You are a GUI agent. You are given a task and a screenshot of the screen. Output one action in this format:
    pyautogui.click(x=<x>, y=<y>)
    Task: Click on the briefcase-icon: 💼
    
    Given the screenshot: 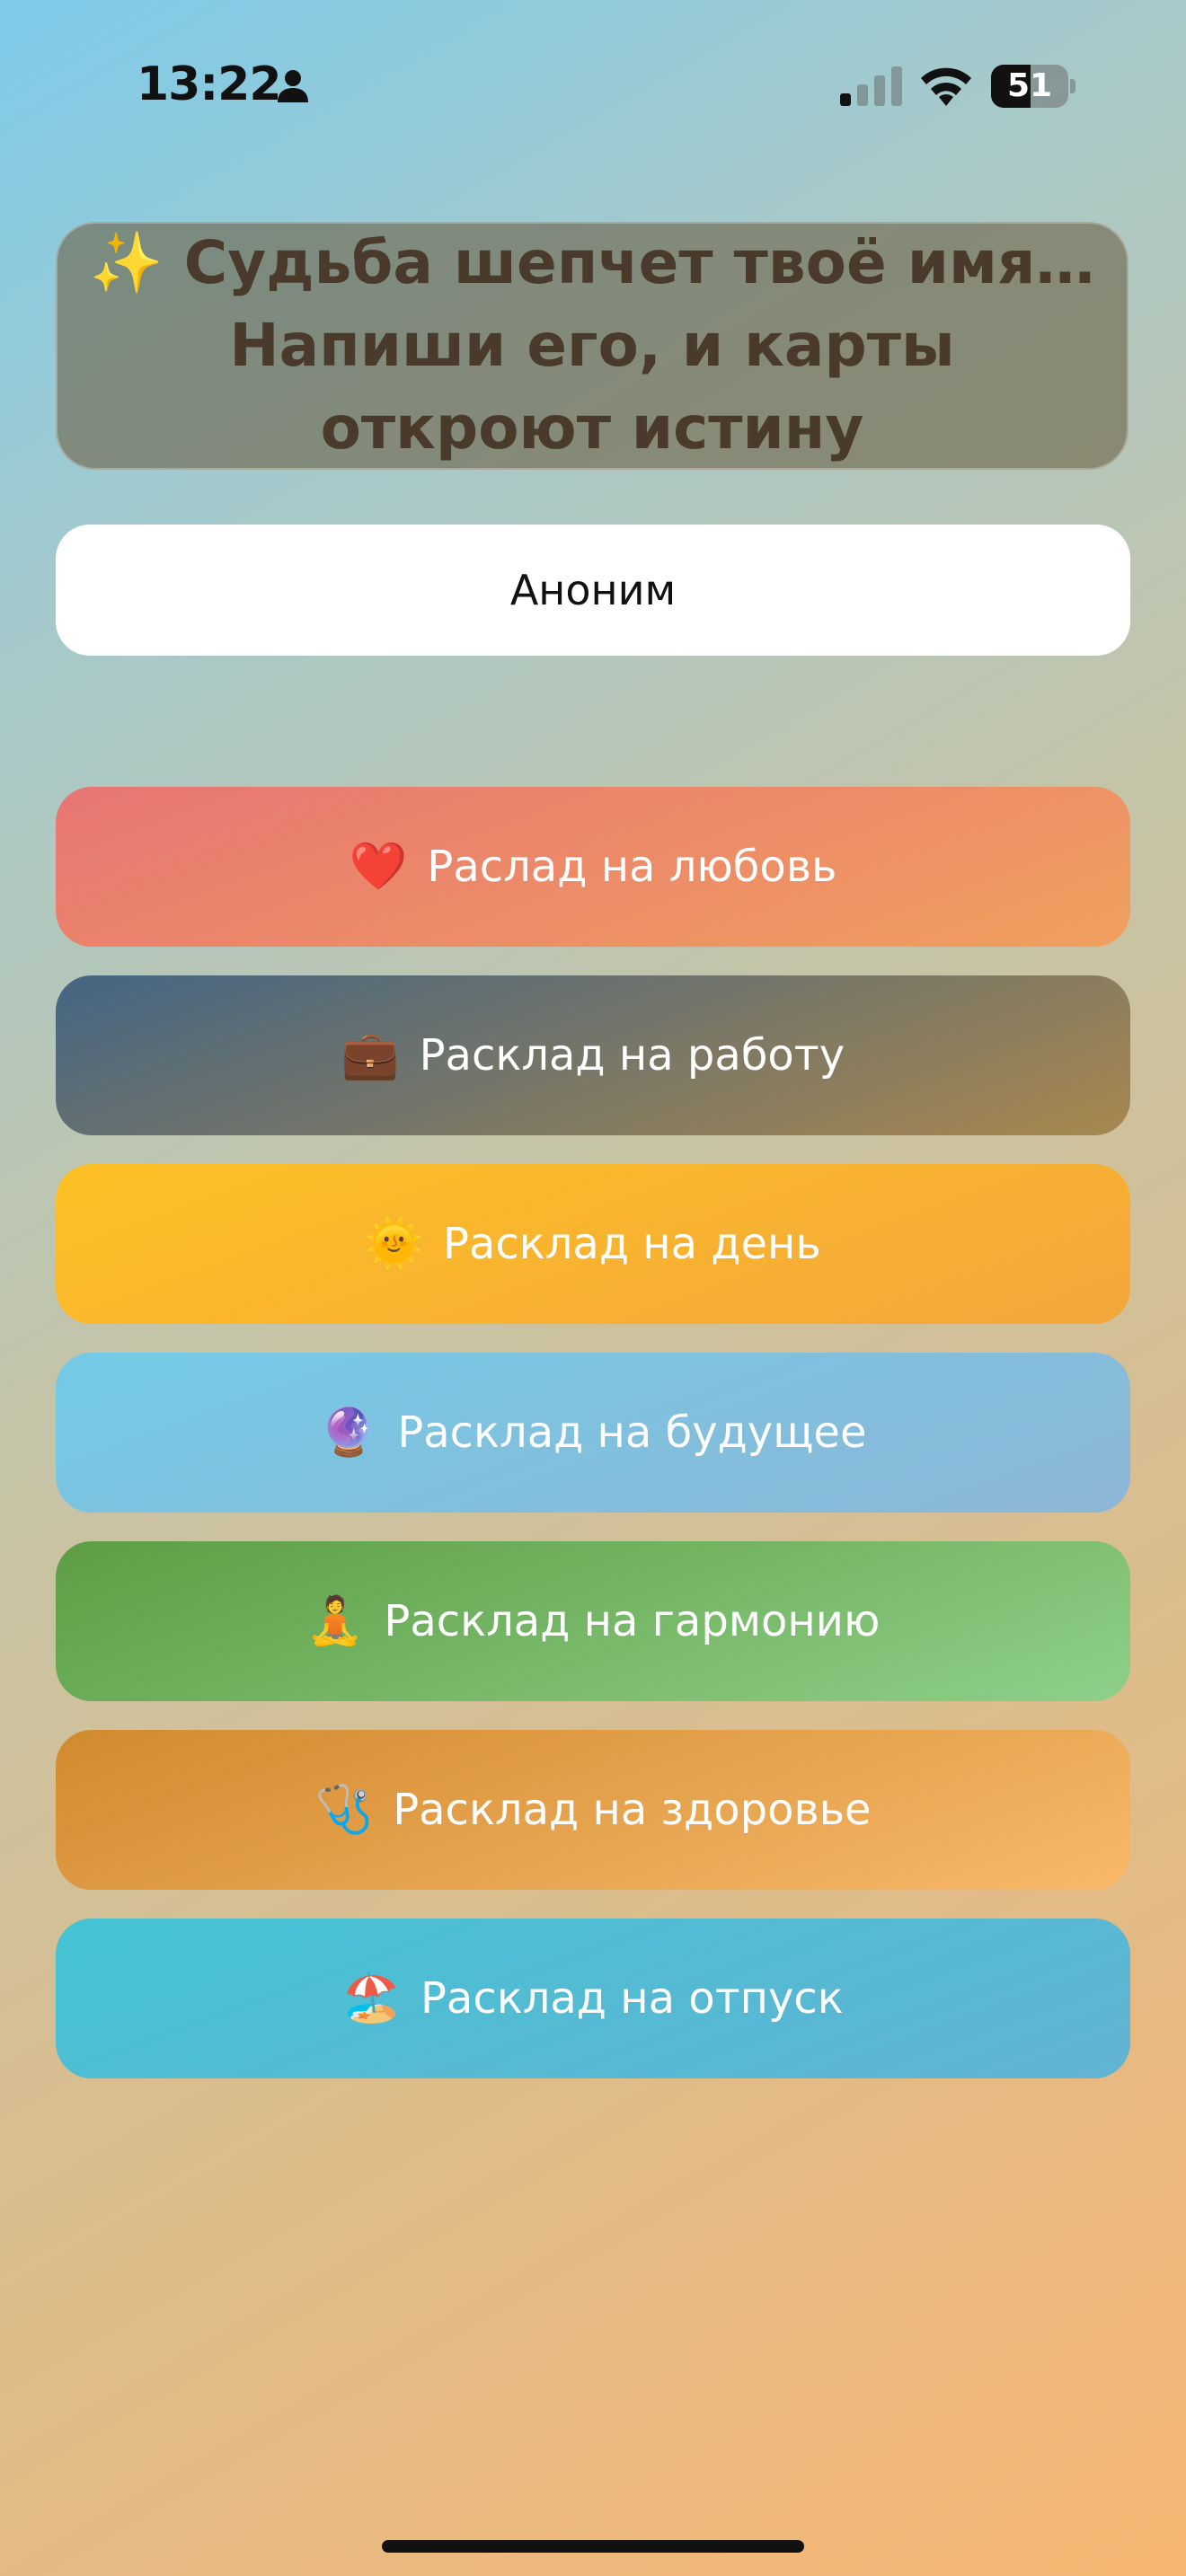 What is the action you would take?
    pyautogui.click(x=370, y=1055)
    